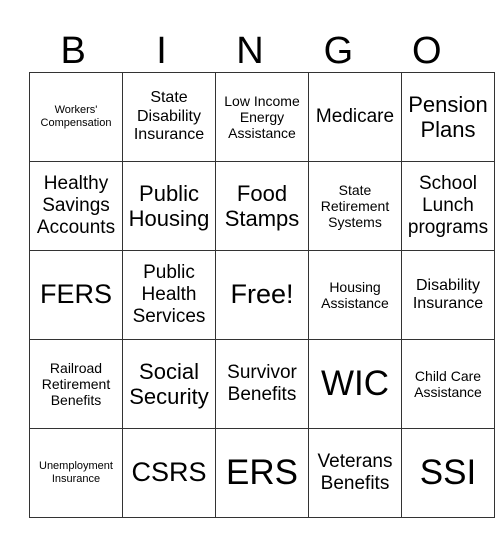 Image resolution: width=500 pixels, height=544 pixels. I want to click on bingo-cell: Workers' Compensation, so click(76, 117).